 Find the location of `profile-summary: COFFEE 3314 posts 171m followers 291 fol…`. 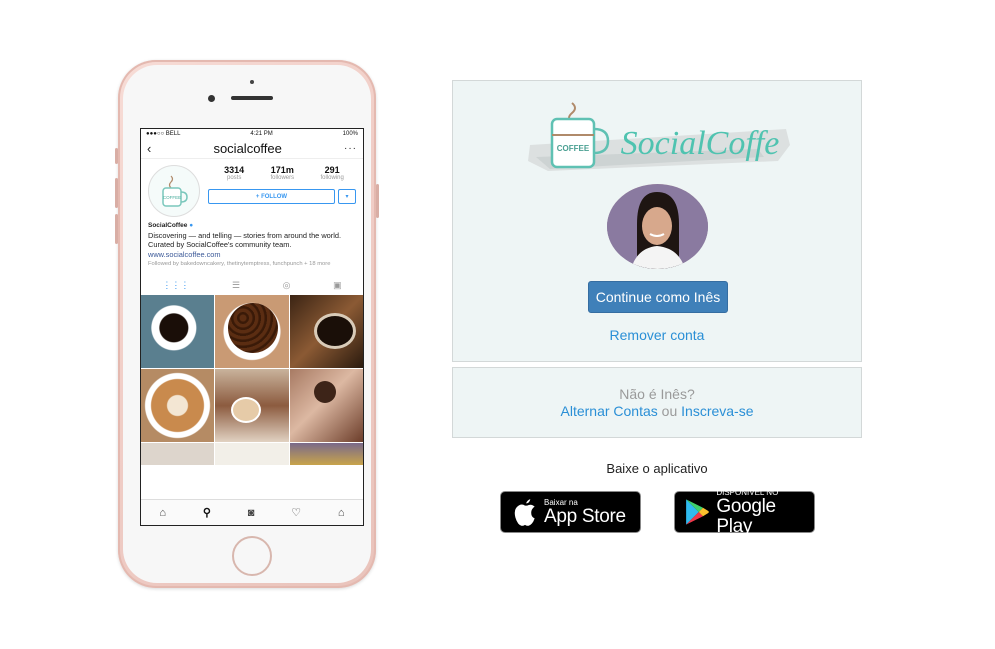

profile-summary: COFFEE 3314 posts 171m followers 291 fol… is located at coordinates (252, 190).